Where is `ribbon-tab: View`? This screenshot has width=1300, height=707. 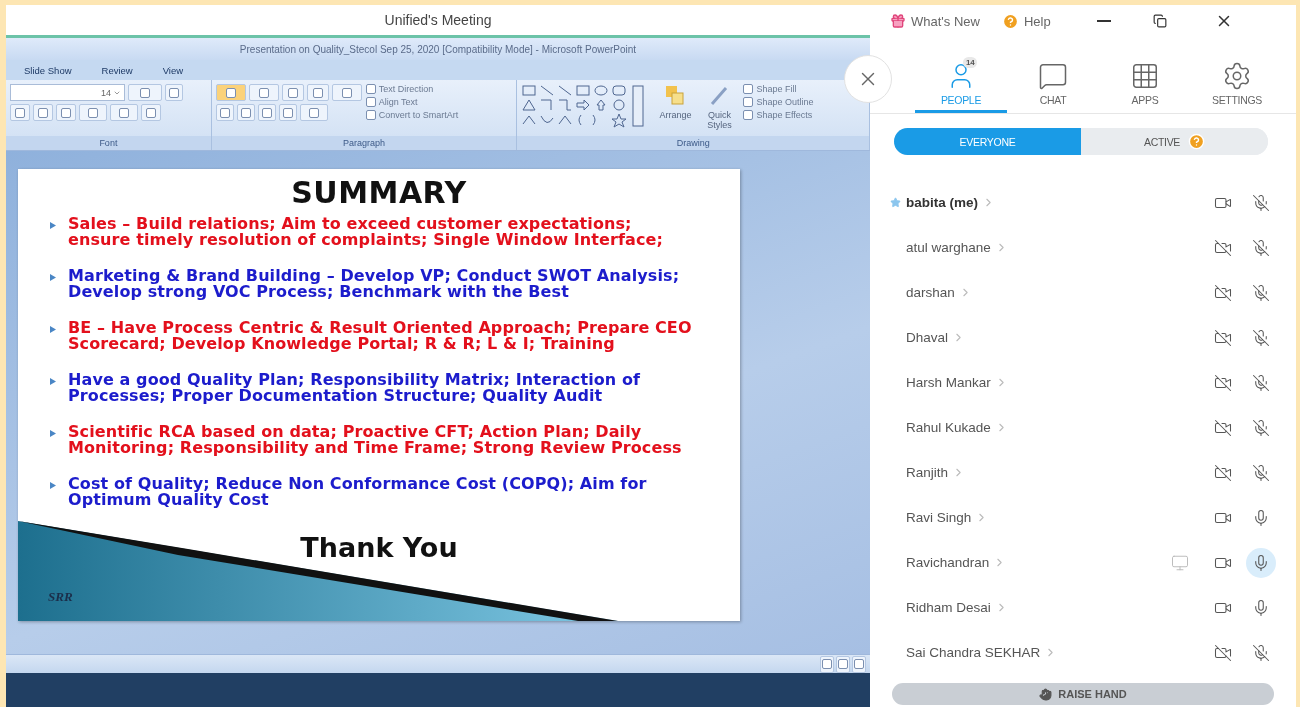
ribbon-tab: View is located at coordinates (173, 70).